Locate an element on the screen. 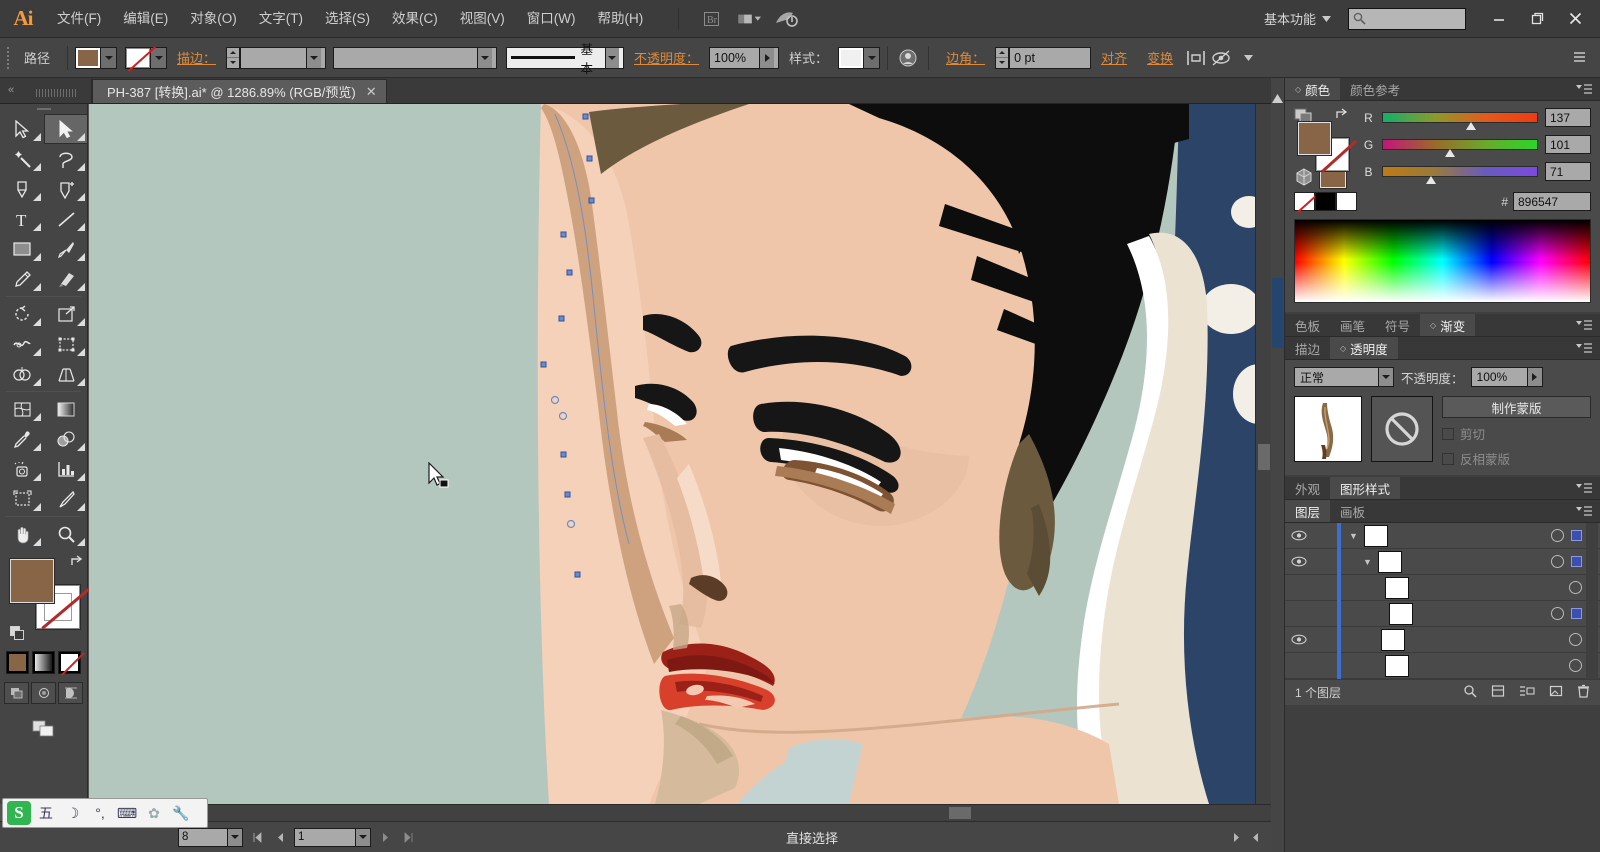  slider-knob-b is located at coordinates (1431, 180).